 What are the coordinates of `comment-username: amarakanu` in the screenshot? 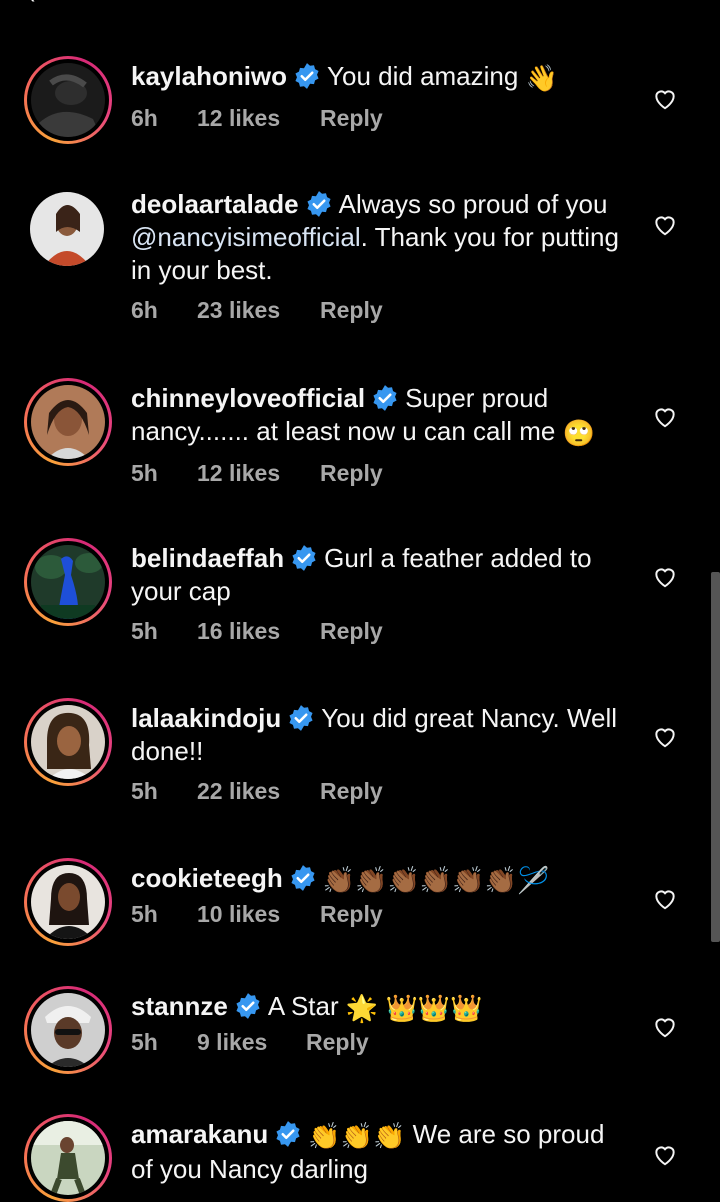 It's located at (199, 1134).